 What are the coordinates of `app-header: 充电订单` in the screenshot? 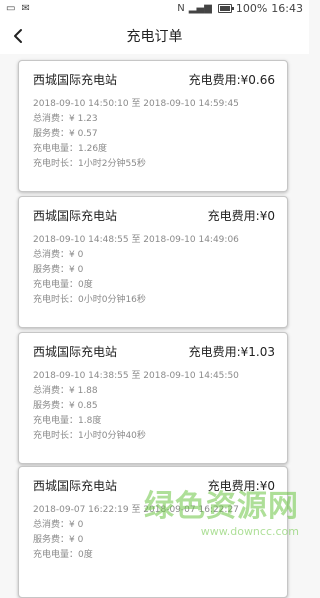 It's located at (154, 36).